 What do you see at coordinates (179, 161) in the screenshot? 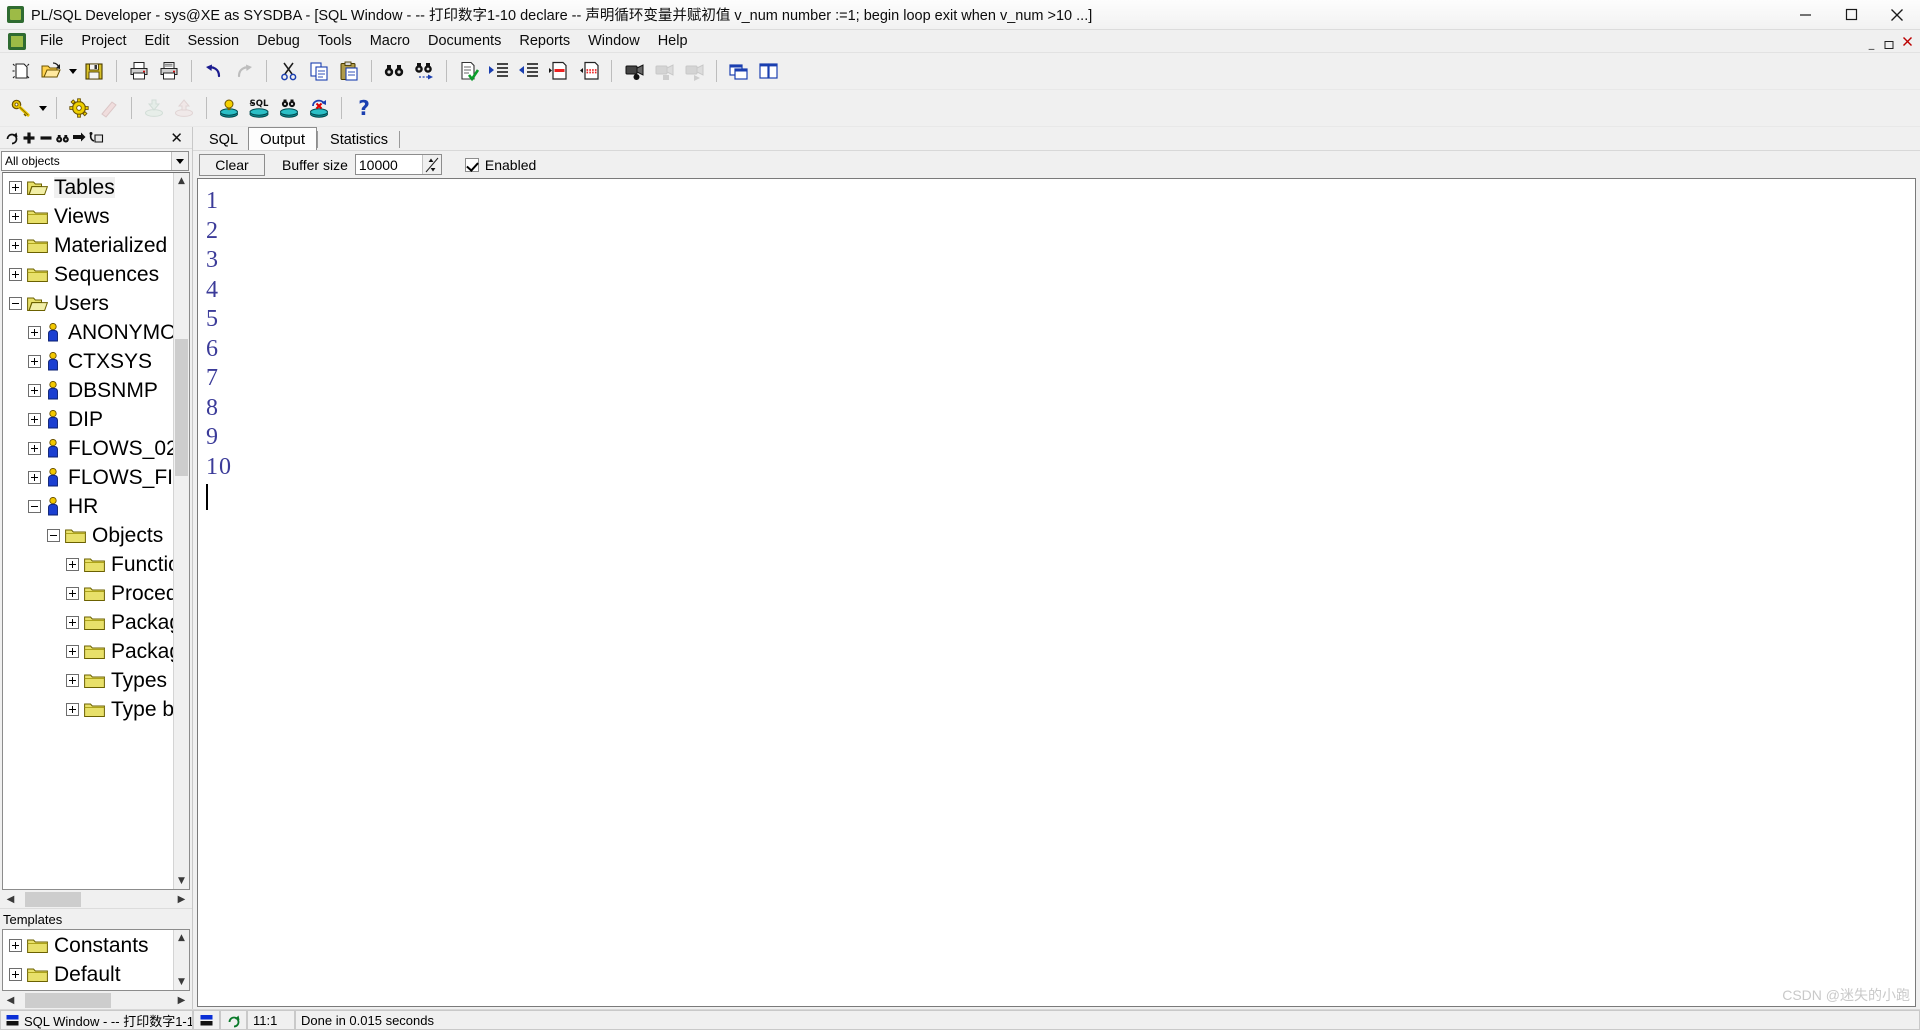
I see `chevron-down-icon` at bounding box center [179, 161].